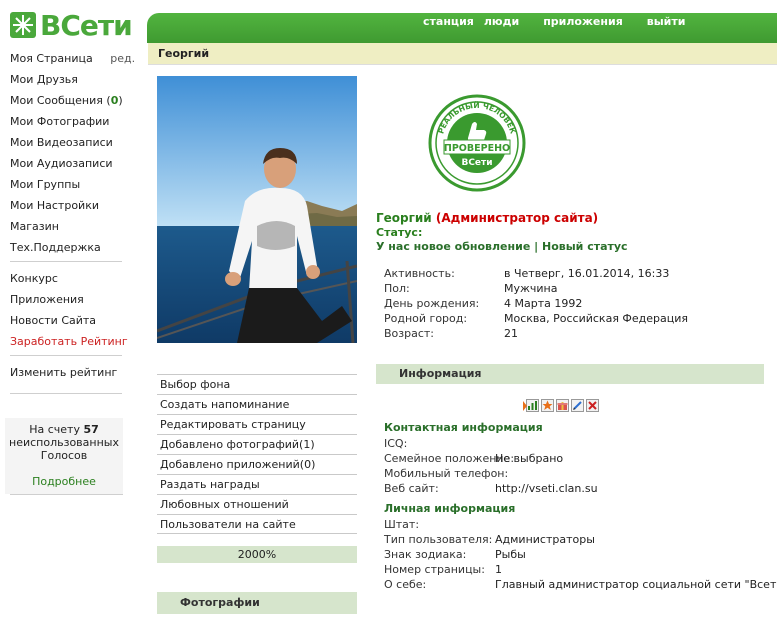 The image size is (777, 619). What do you see at coordinates (402, 524) in the screenshot?
I see `personal-label: Штат:` at bounding box center [402, 524].